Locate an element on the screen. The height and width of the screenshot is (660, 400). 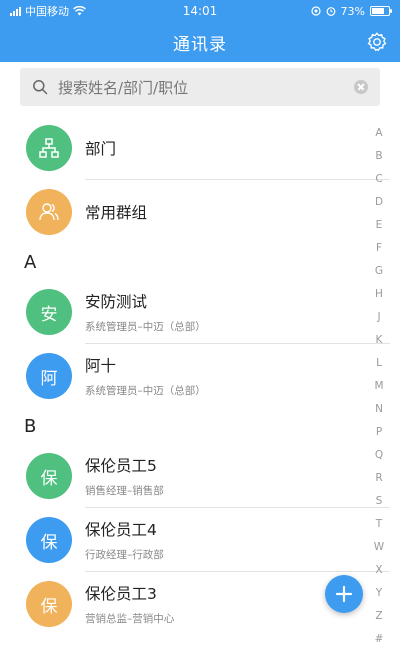
entry-label: 常用群组 is located at coordinates (116, 213).